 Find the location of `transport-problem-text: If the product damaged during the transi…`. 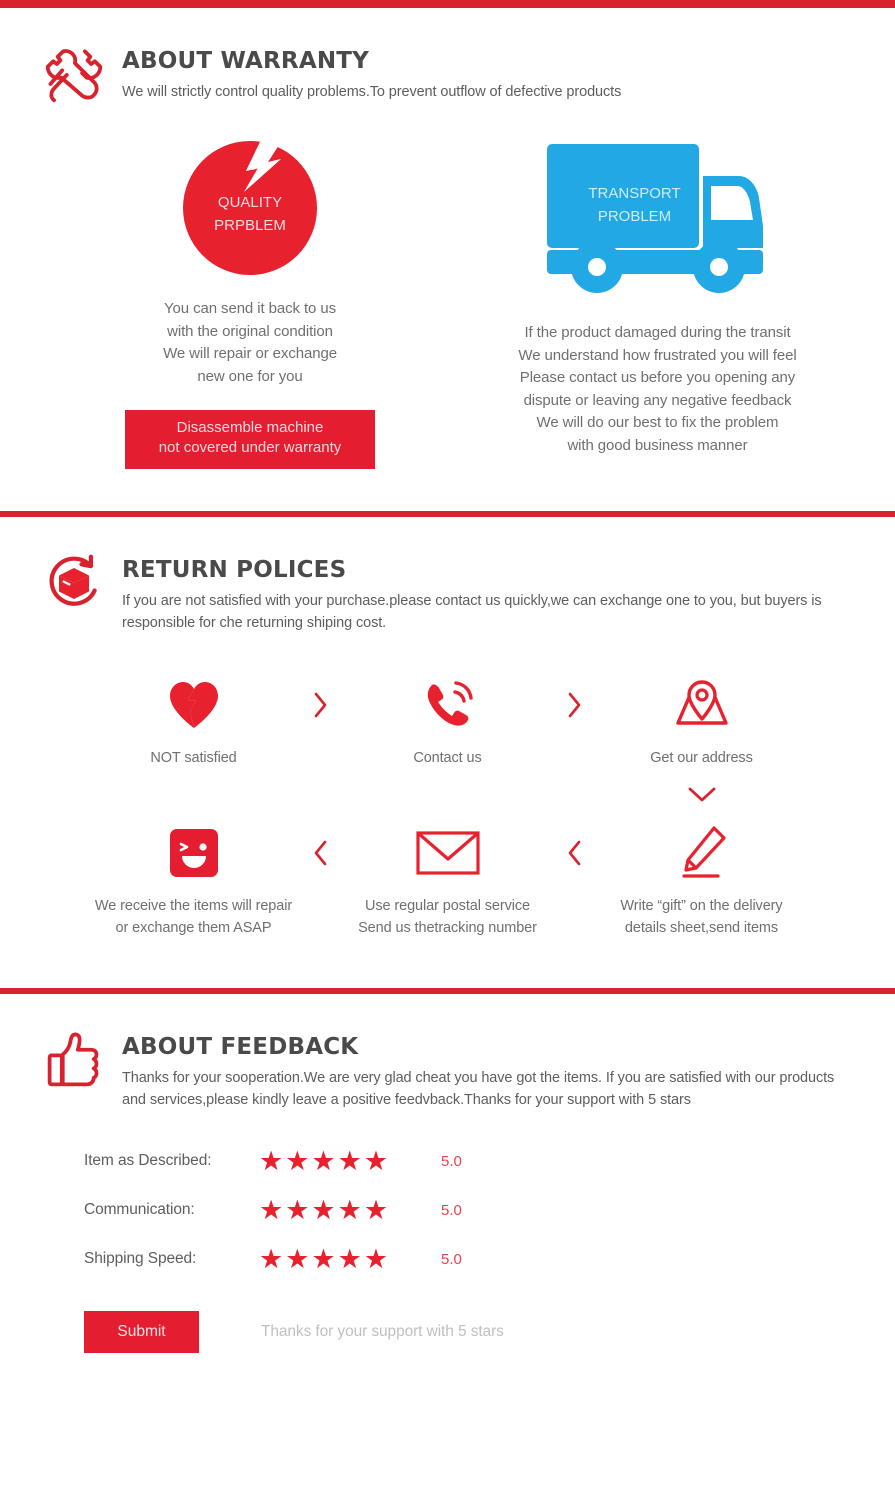

transport-problem-text: If the product damaged during the transi… is located at coordinates (657, 389).